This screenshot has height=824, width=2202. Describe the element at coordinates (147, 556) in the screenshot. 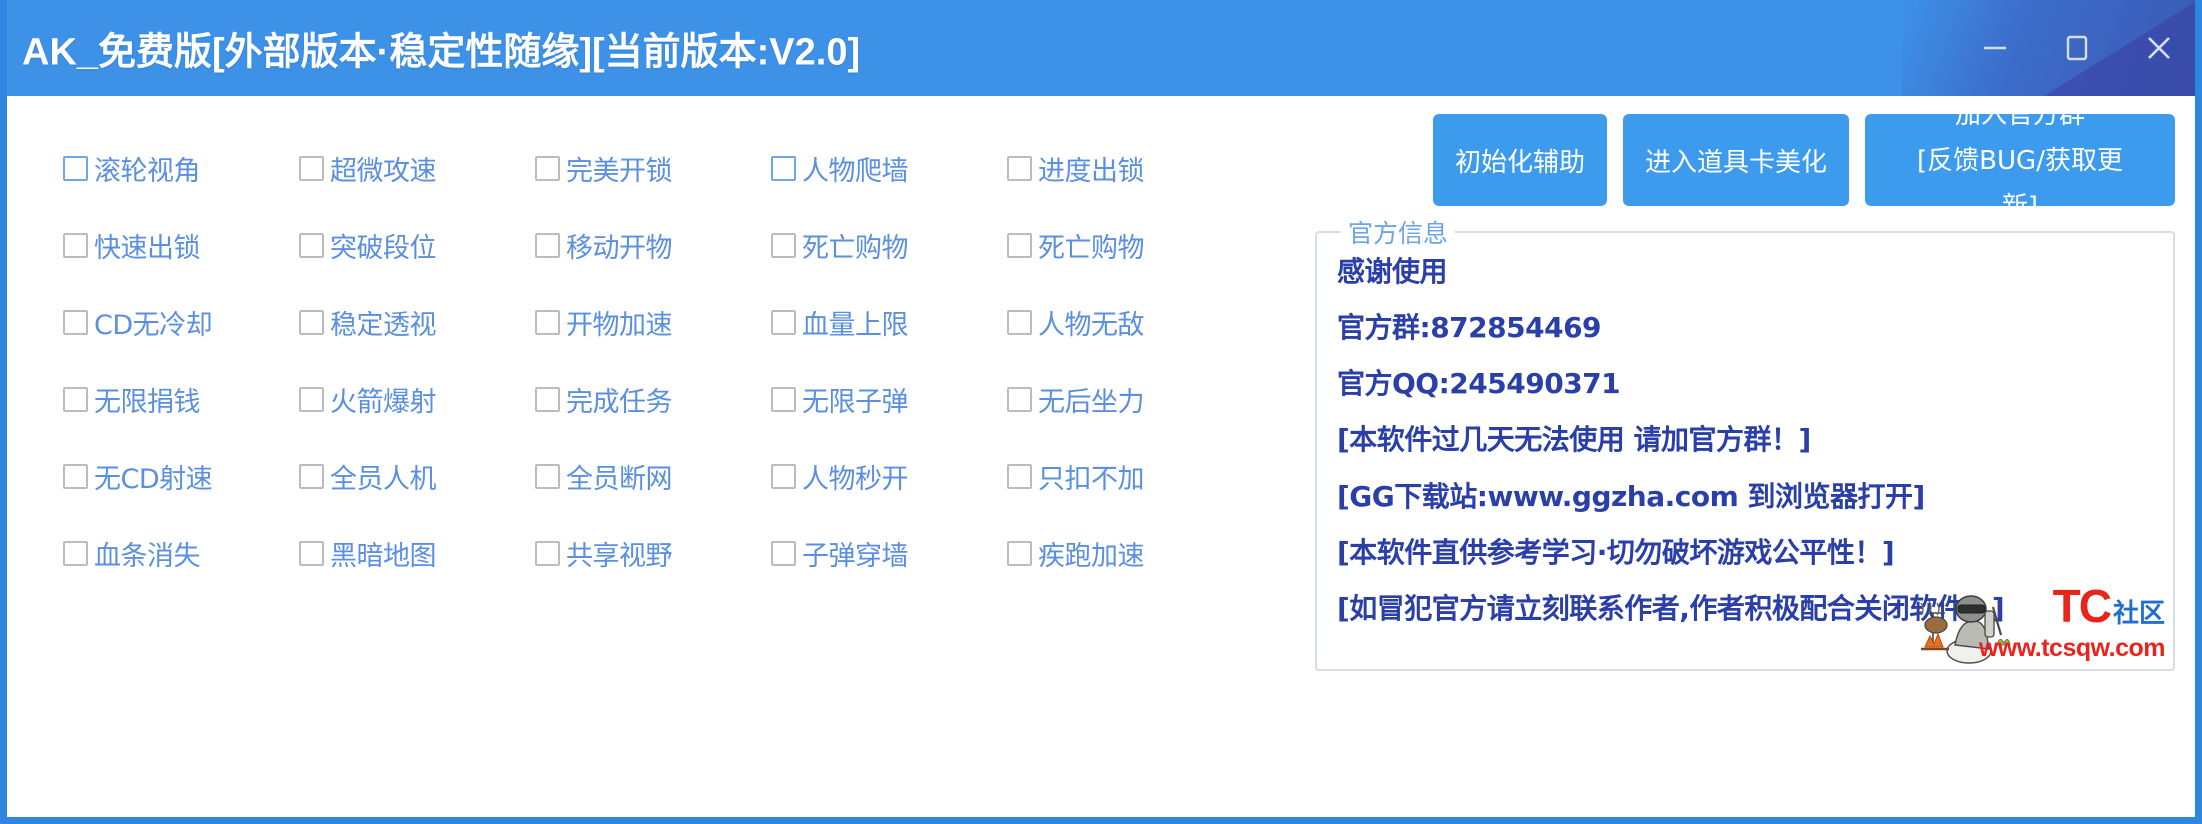

I see `feature-checkbox-label: 血条消失` at that location.